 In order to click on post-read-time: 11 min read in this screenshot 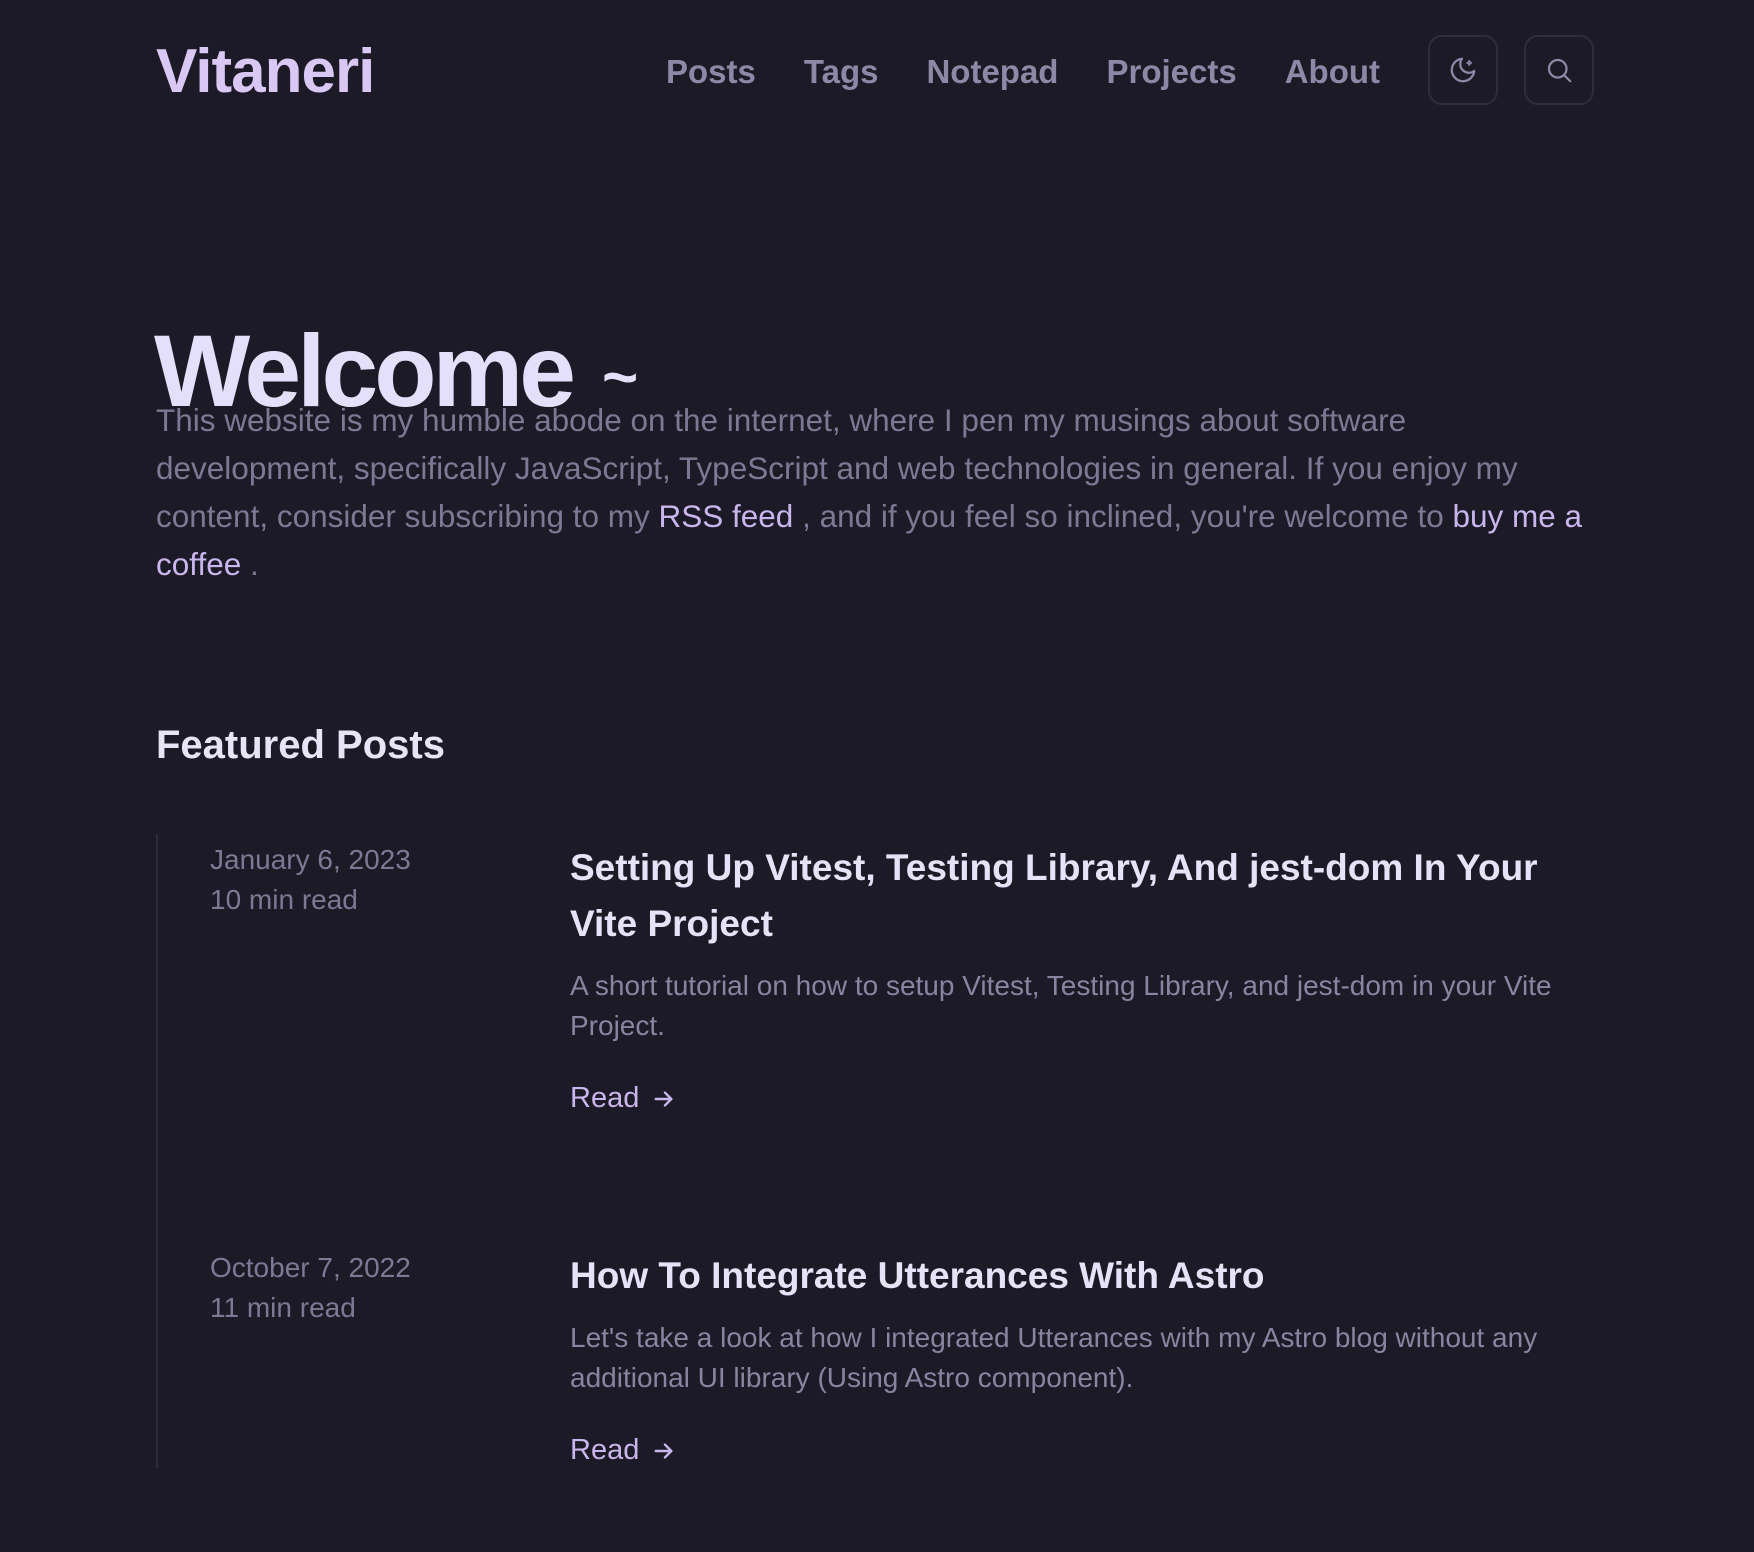, I will do `click(283, 1307)`.